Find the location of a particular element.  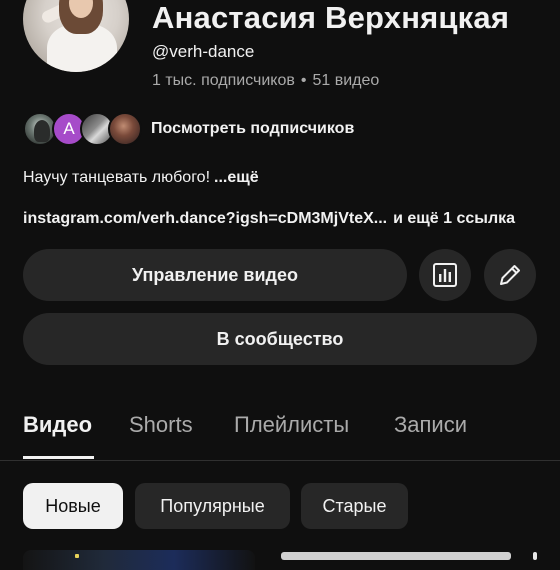

tab-shorts: Shorts is located at coordinates (161, 425).